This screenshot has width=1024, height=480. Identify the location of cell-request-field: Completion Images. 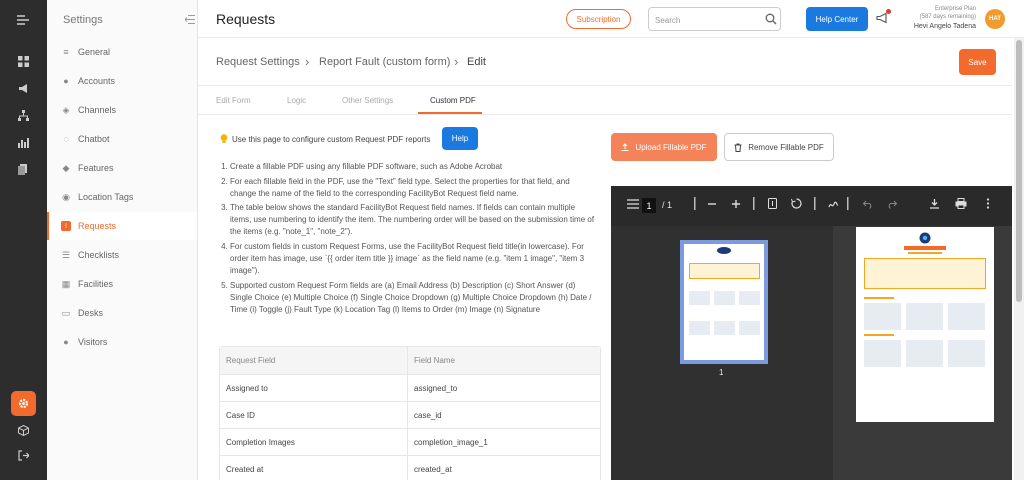
(314, 442).